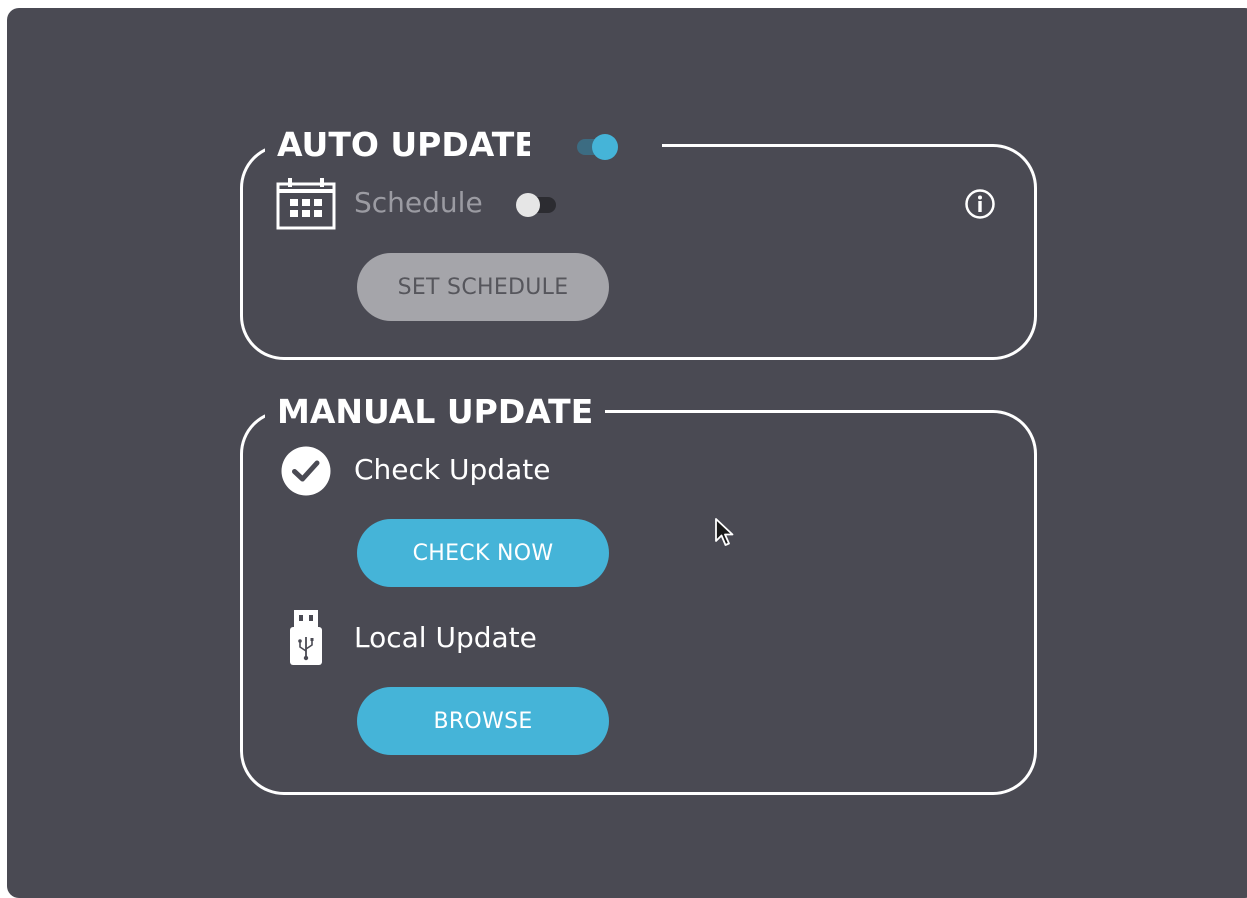 The image size is (1247, 898). Describe the element at coordinates (418, 202) in the screenshot. I see `schedule-label: Schedule` at that location.